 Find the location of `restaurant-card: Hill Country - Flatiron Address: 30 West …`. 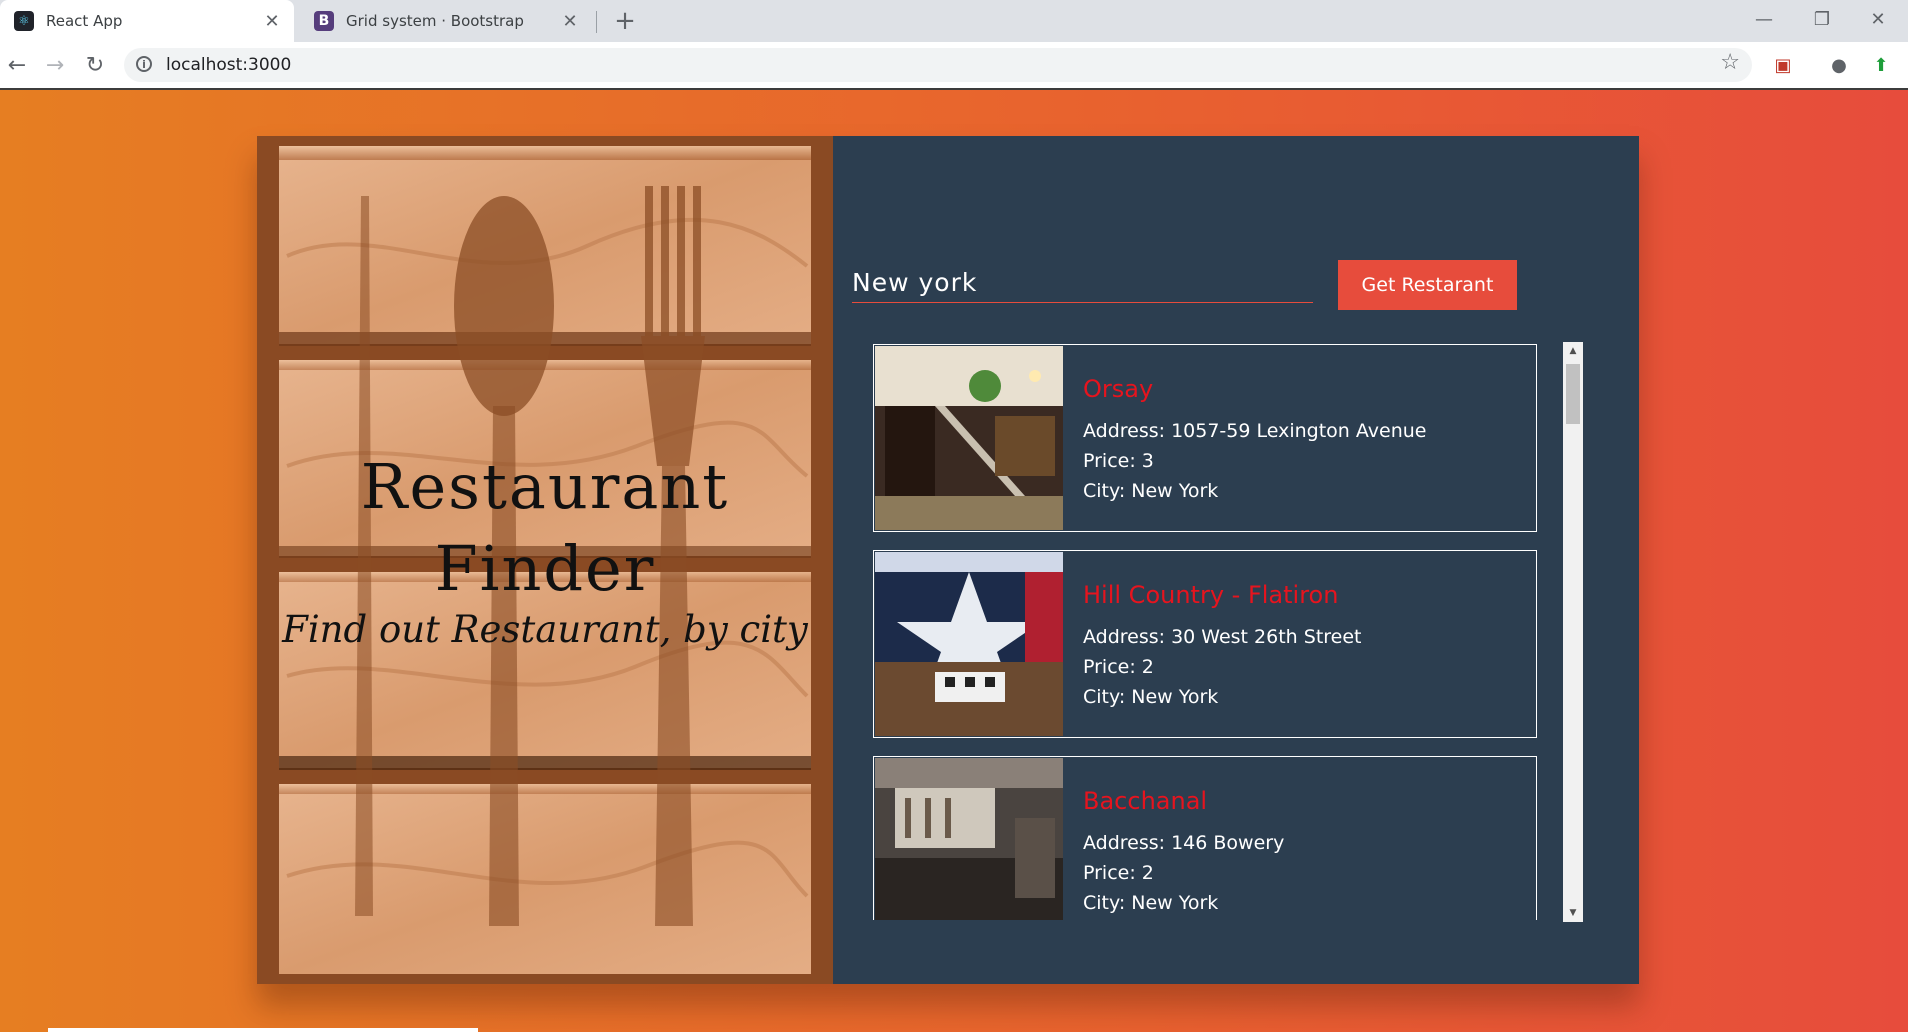

restaurant-card: Hill Country - Flatiron Address: 30 West … is located at coordinates (1205, 644).